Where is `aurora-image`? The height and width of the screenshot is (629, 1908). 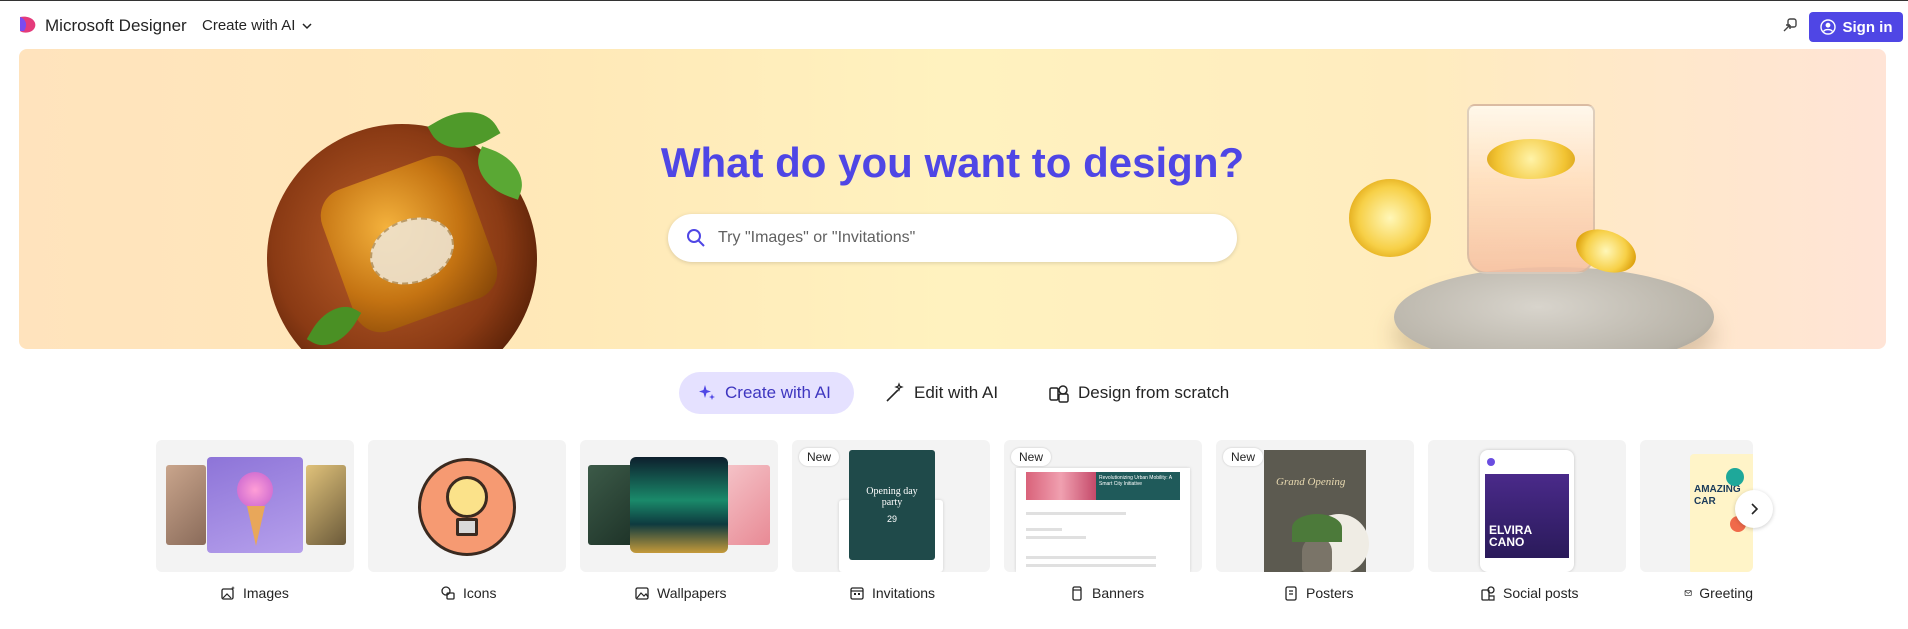 aurora-image is located at coordinates (679, 505).